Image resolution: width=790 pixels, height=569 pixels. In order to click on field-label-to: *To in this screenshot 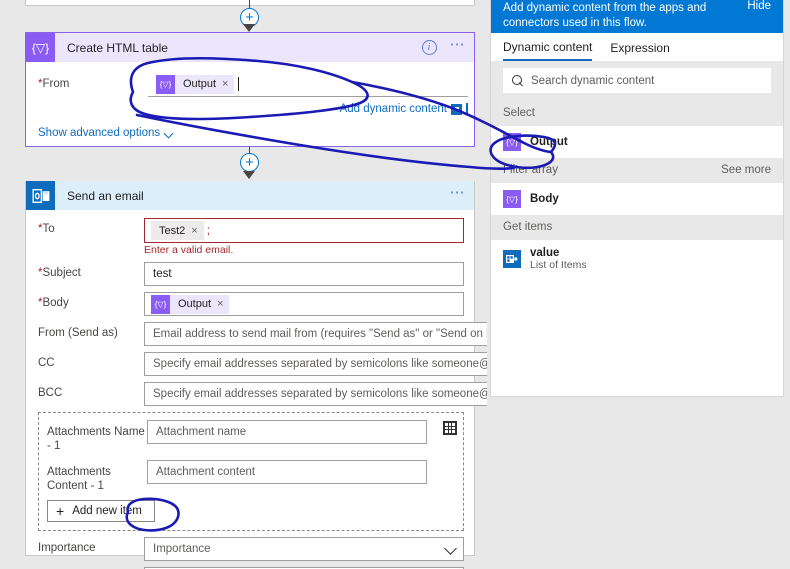, I will do `click(46, 229)`.